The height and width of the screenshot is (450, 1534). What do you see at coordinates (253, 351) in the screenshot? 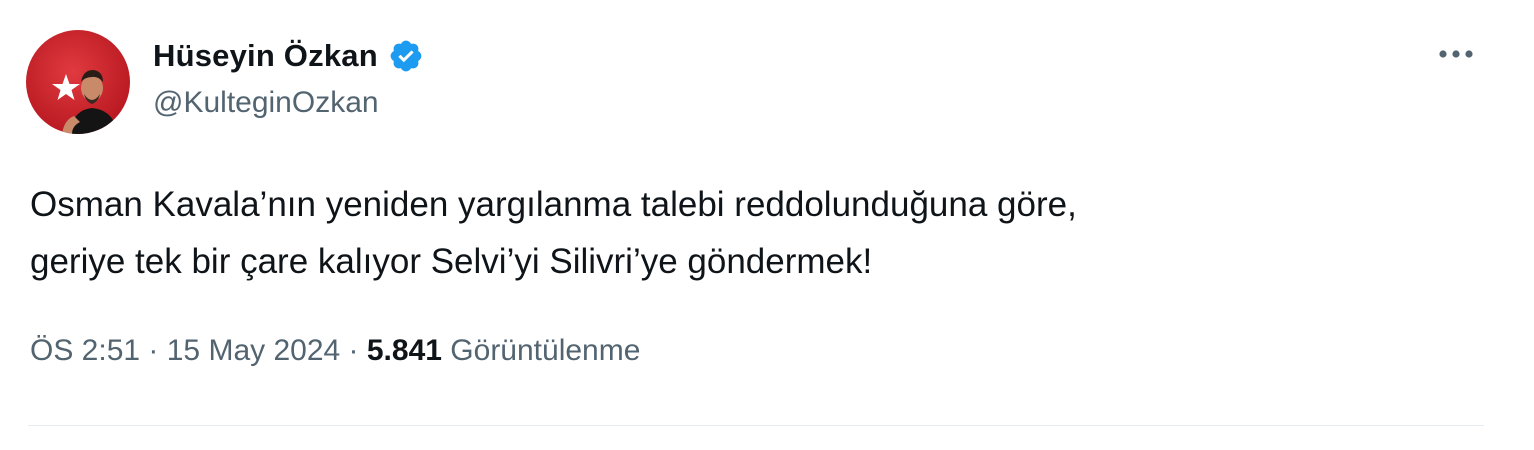
I see `tweet-date: 15 May 2024` at bounding box center [253, 351].